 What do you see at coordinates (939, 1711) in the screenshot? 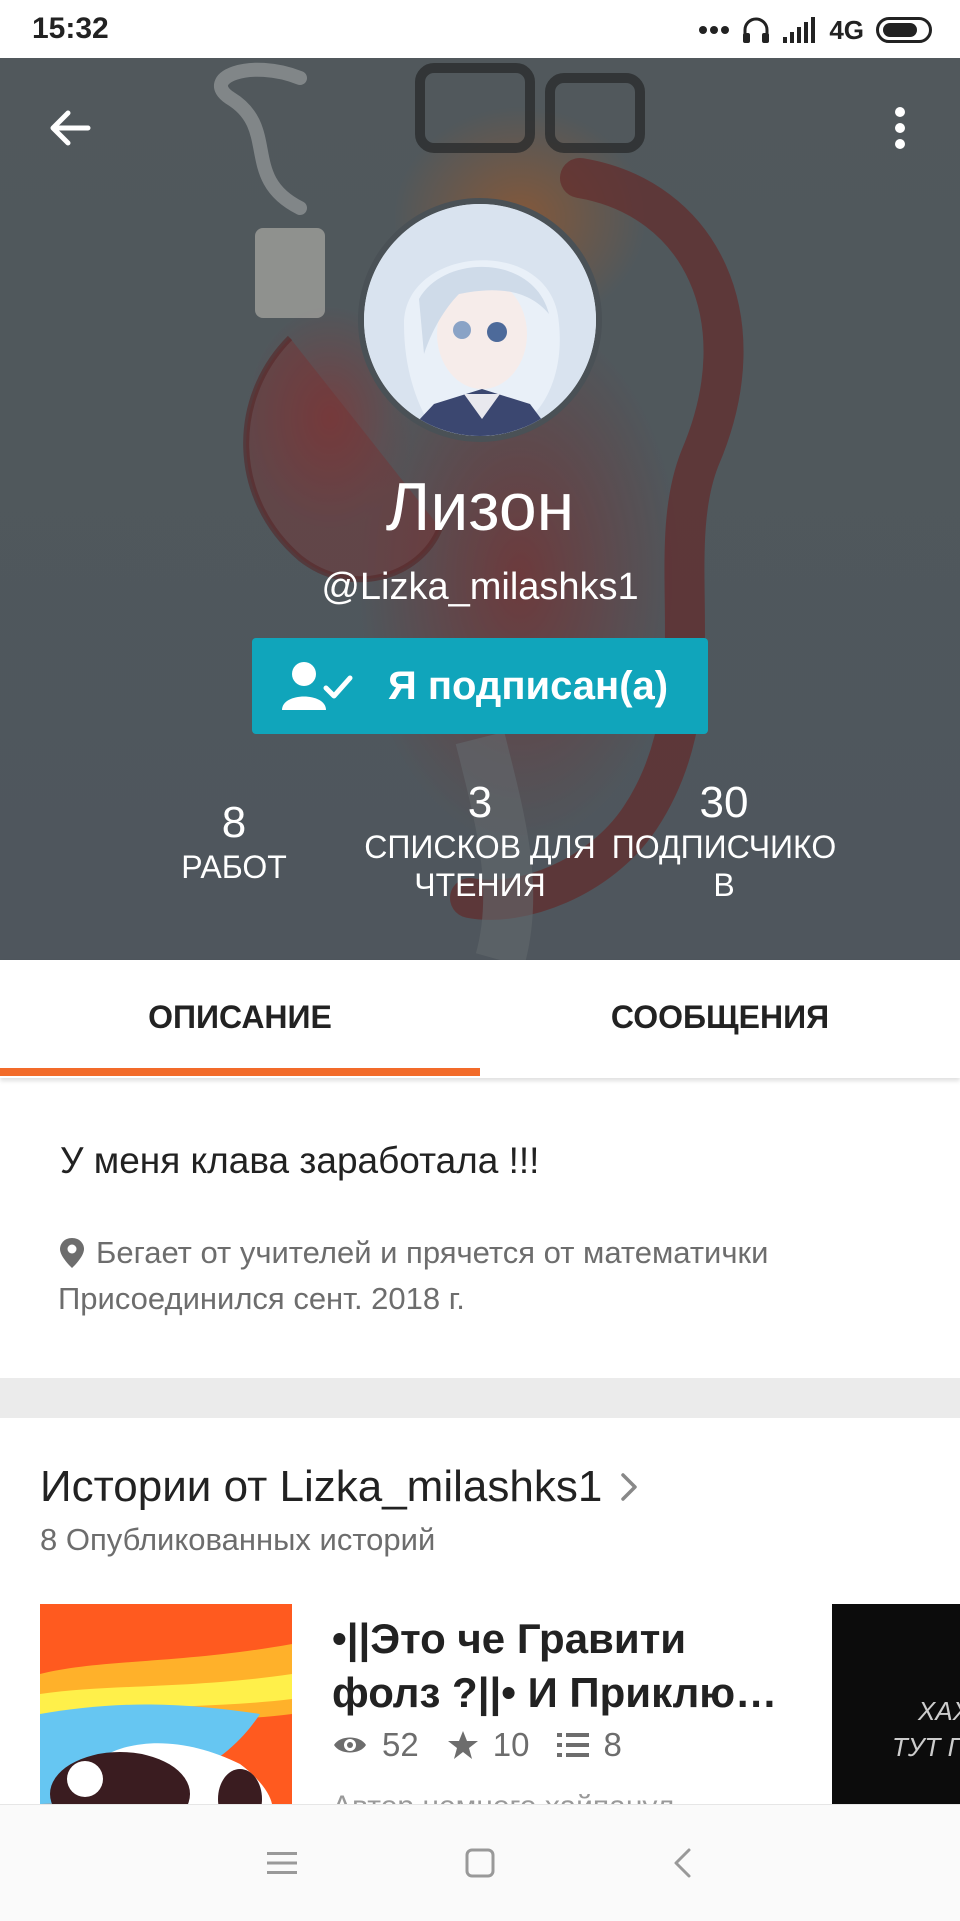
I see `next-story-cover-text-1: ХАХ` at bounding box center [939, 1711].